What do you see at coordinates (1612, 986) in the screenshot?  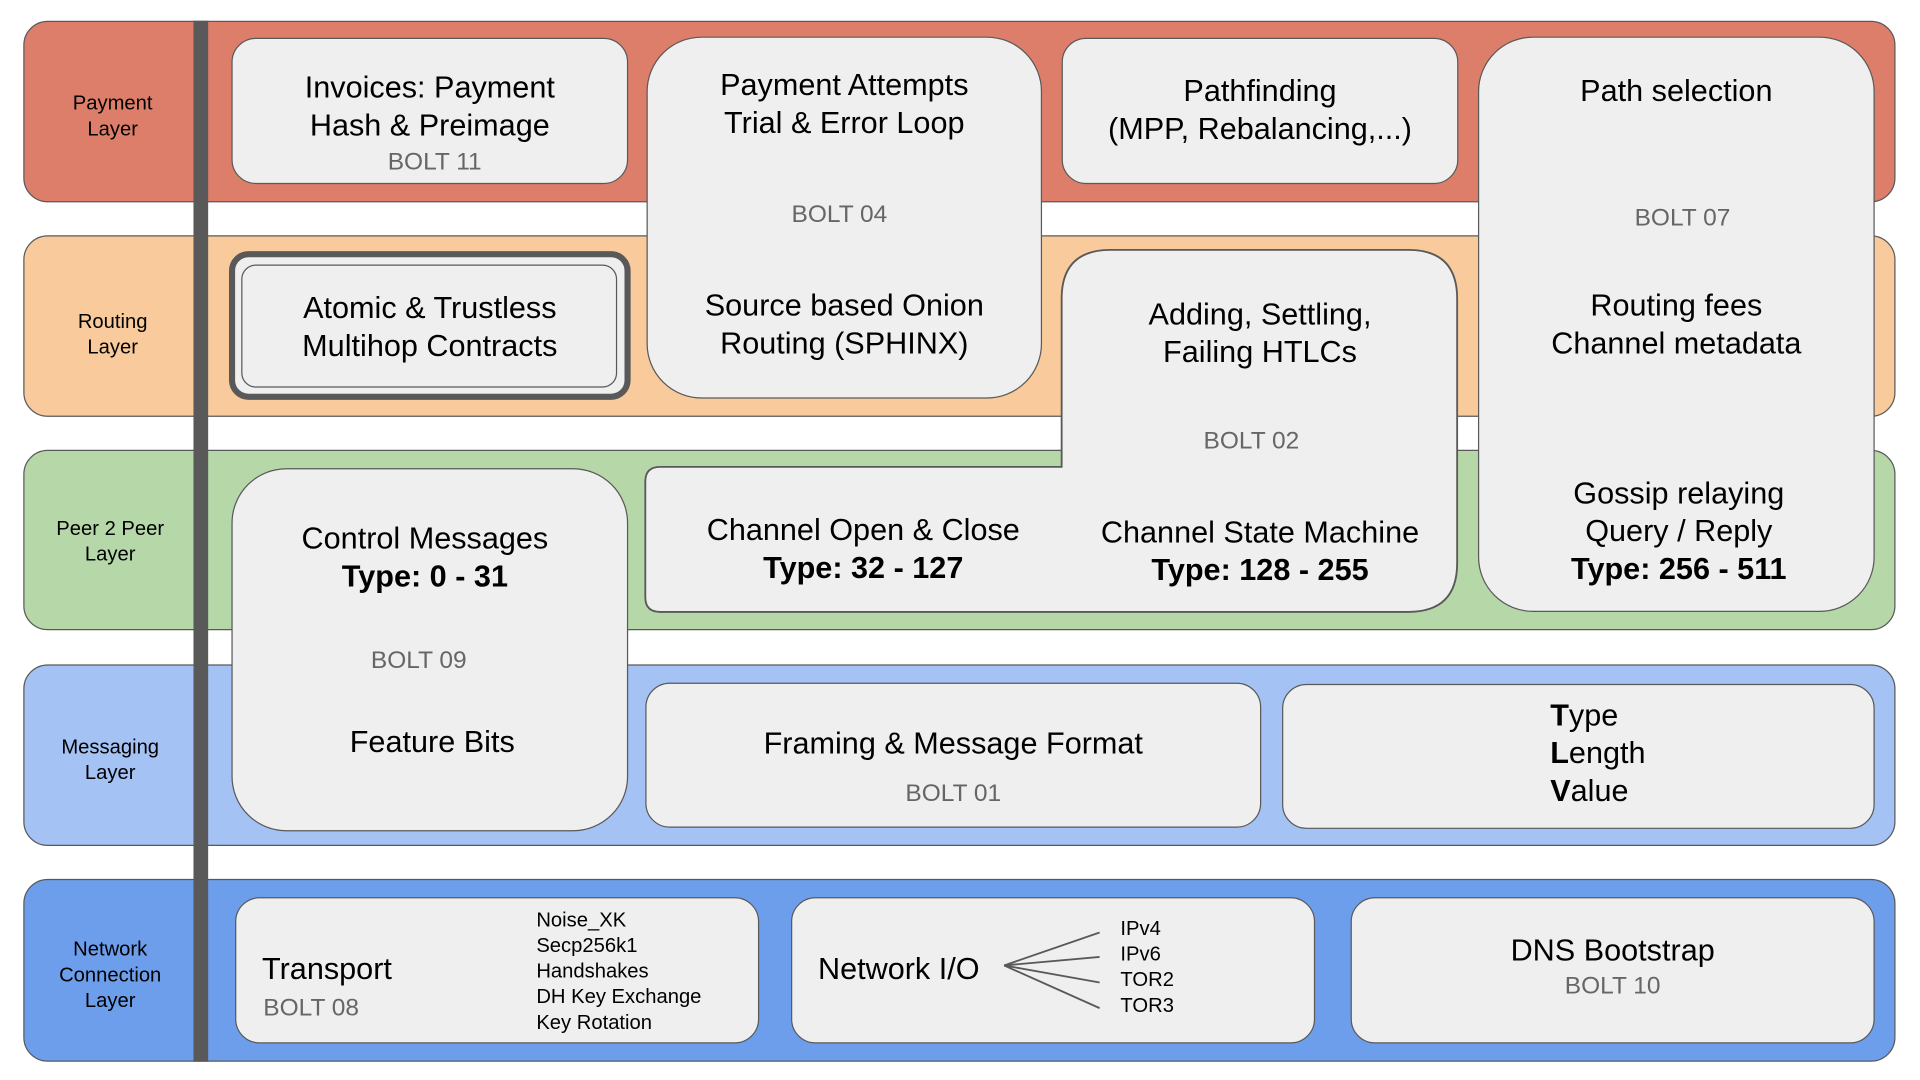 I see `bolt10-label: BOLT 10` at bounding box center [1612, 986].